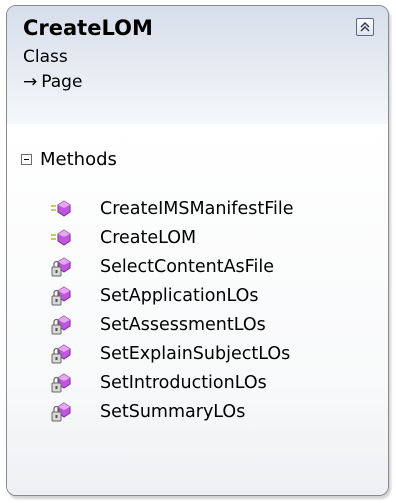  What do you see at coordinates (62, 82) in the screenshot?
I see `base-class-name: Page` at bounding box center [62, 82].